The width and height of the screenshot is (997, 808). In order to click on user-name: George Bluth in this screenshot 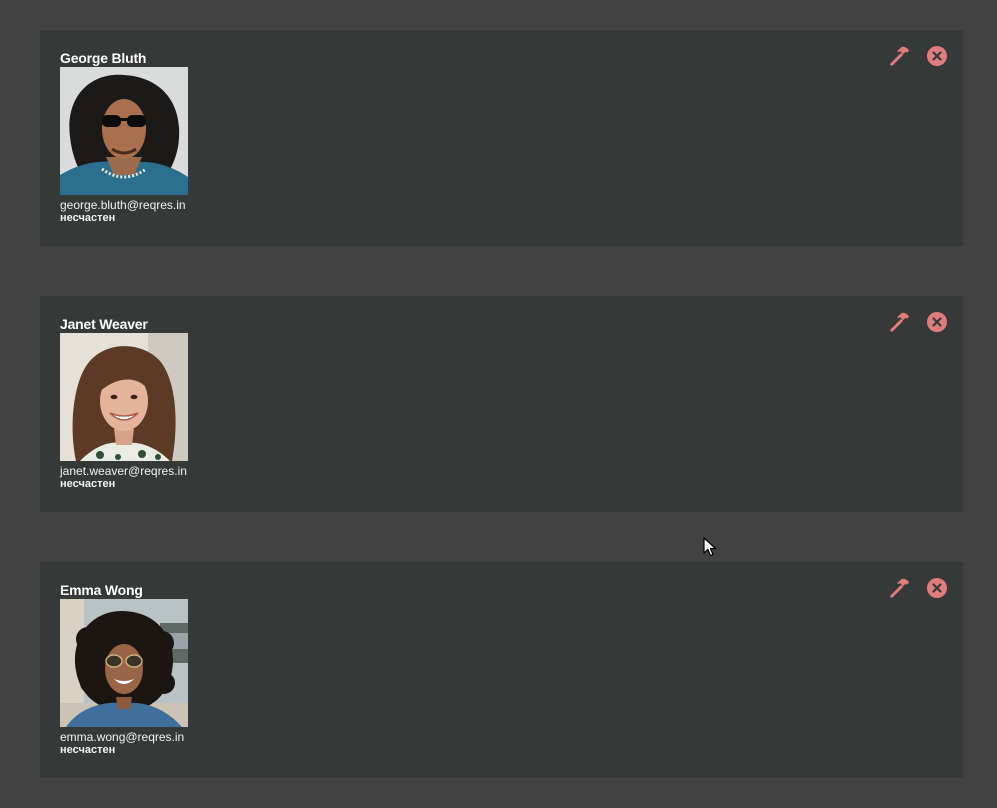, I will do `click(103, 58)`.